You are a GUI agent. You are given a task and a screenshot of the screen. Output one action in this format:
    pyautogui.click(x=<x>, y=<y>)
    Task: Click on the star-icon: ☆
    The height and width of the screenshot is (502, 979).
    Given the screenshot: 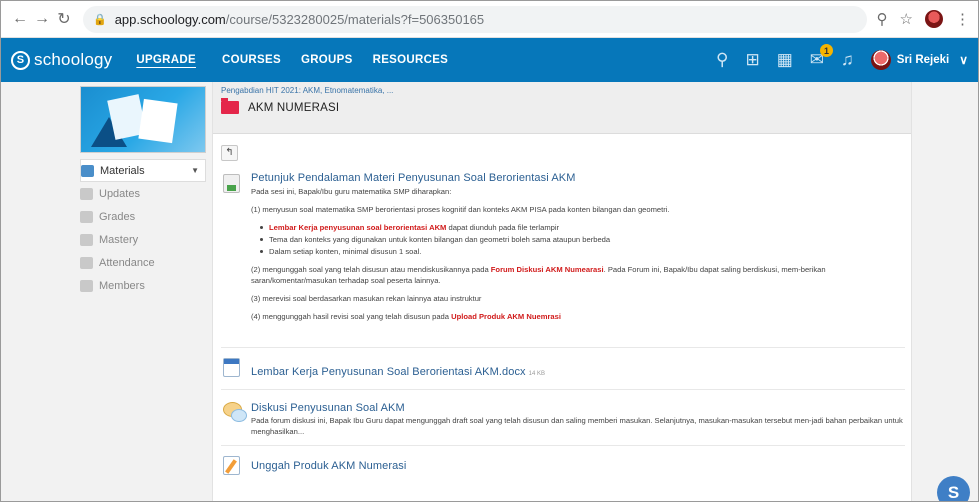 What is the action you would take?
    pyautogui.click(x=906, y=19)
    